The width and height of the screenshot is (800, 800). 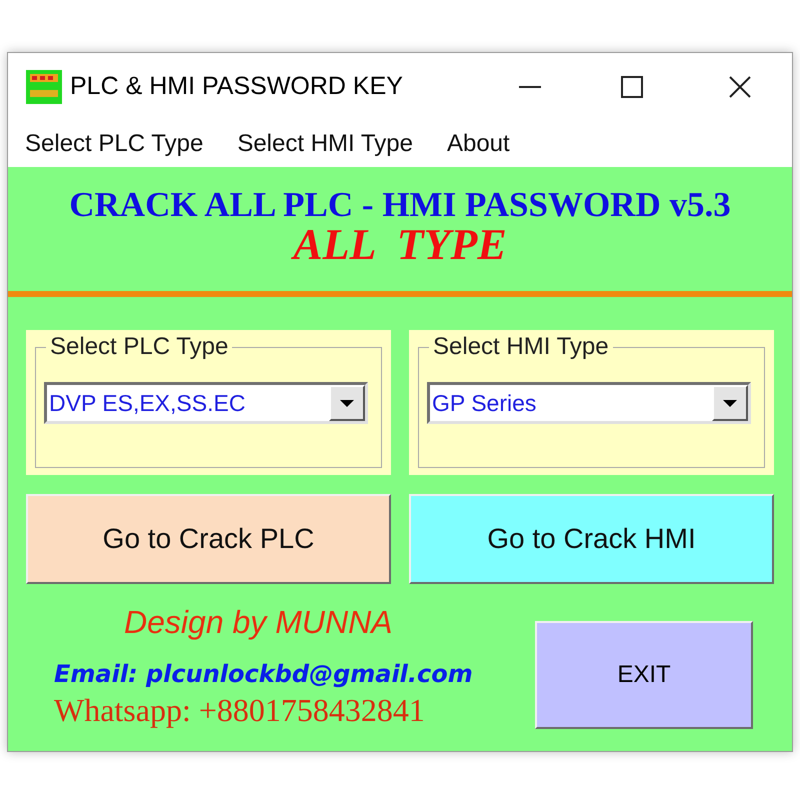 I want to click on app-subheading: ALL TYPE, so click(x=400, y=245).